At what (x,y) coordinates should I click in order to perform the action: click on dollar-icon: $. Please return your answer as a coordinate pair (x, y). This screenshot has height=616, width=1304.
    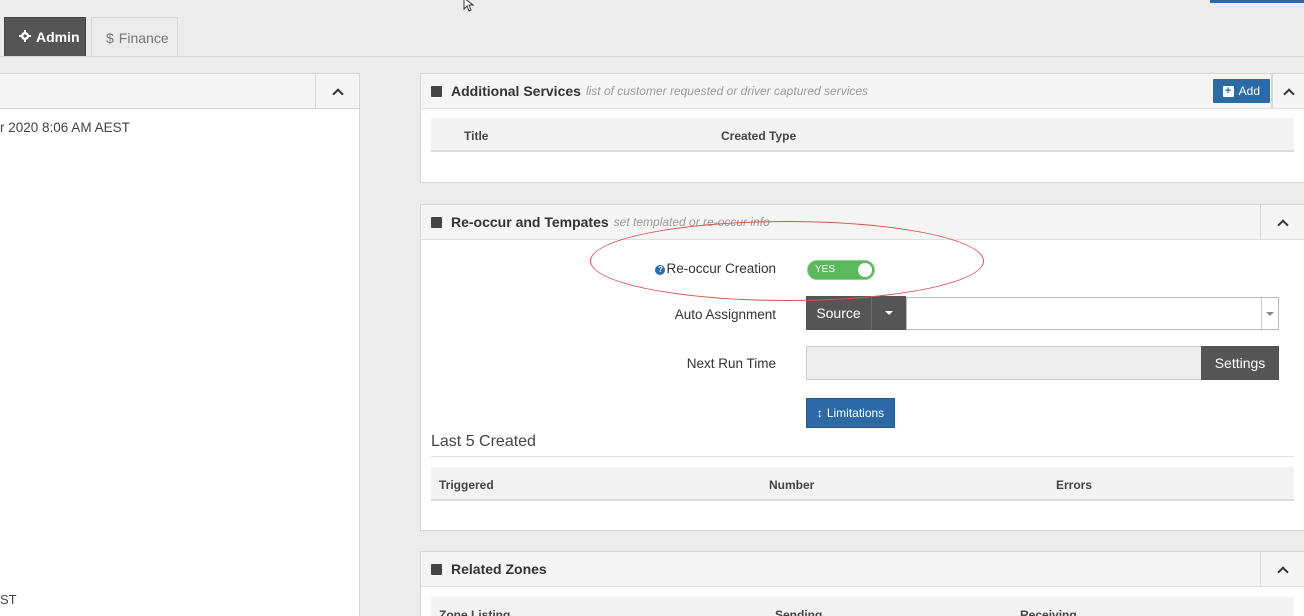
    Looking at the image, I should click on (110, 37).